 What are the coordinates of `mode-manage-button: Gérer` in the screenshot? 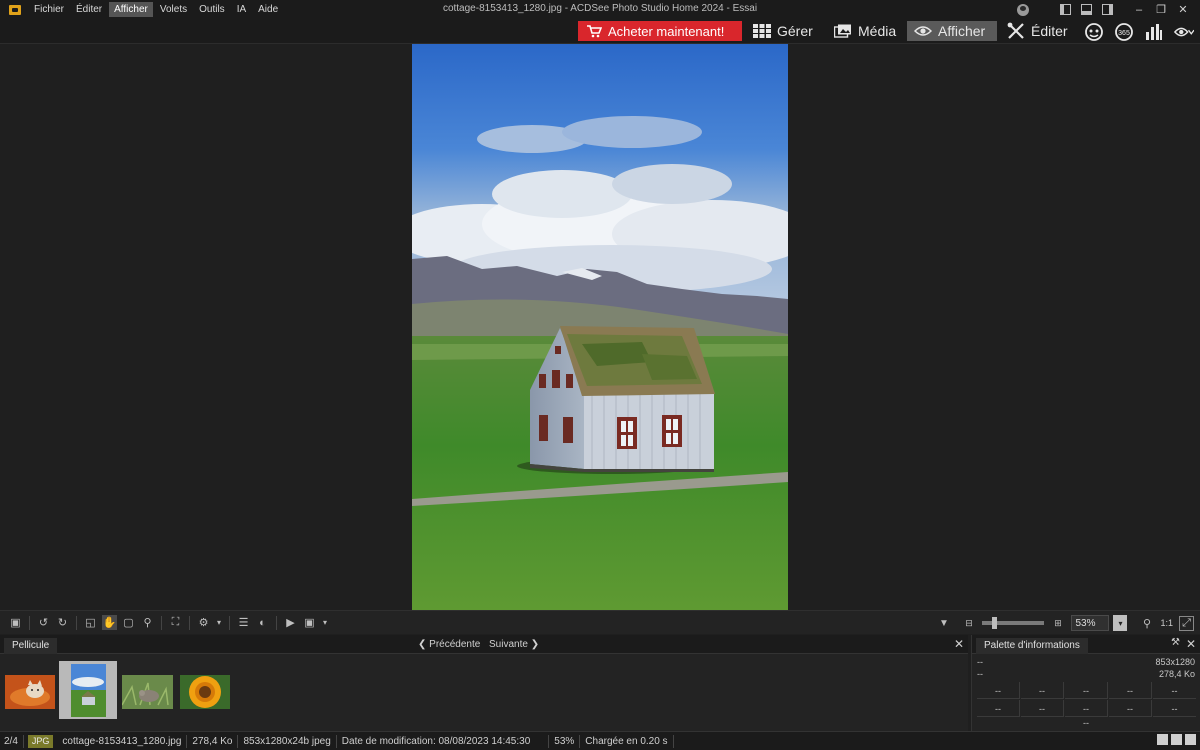 It's located at (783, 31).